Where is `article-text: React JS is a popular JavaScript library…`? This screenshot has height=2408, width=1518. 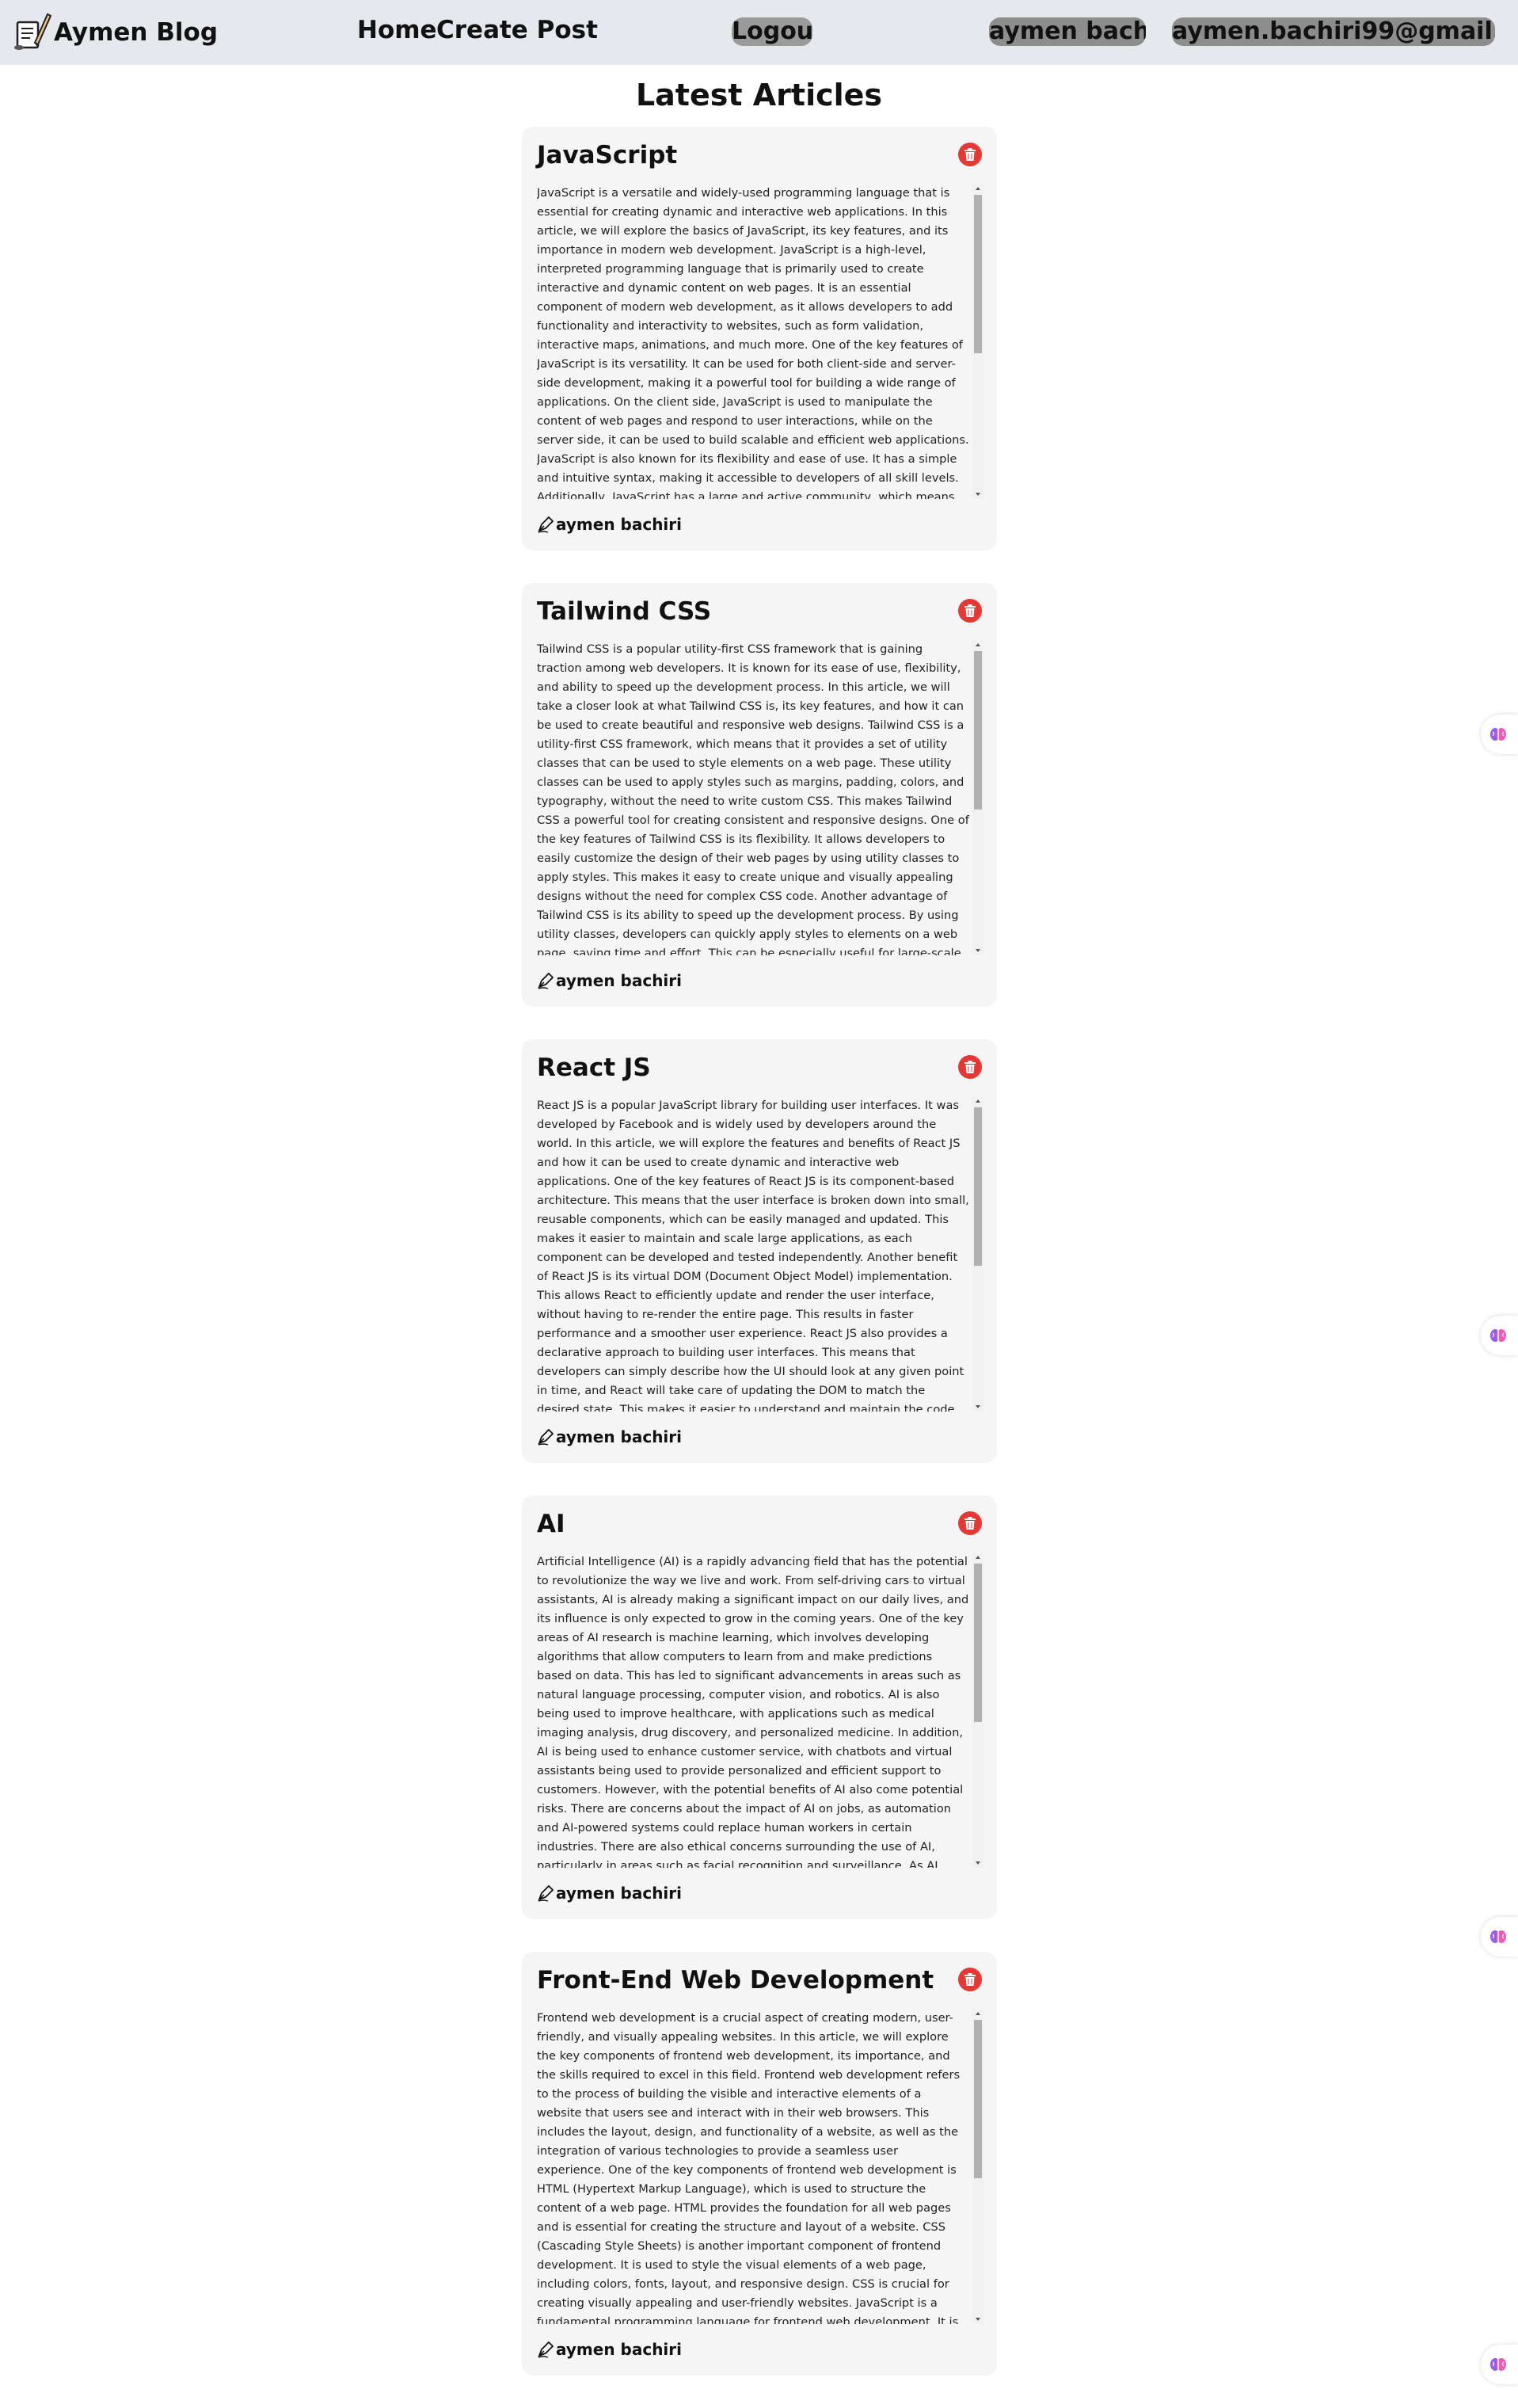 article-text: React JS is a popular JavaScript library… is located at coordinates (753, 1255).